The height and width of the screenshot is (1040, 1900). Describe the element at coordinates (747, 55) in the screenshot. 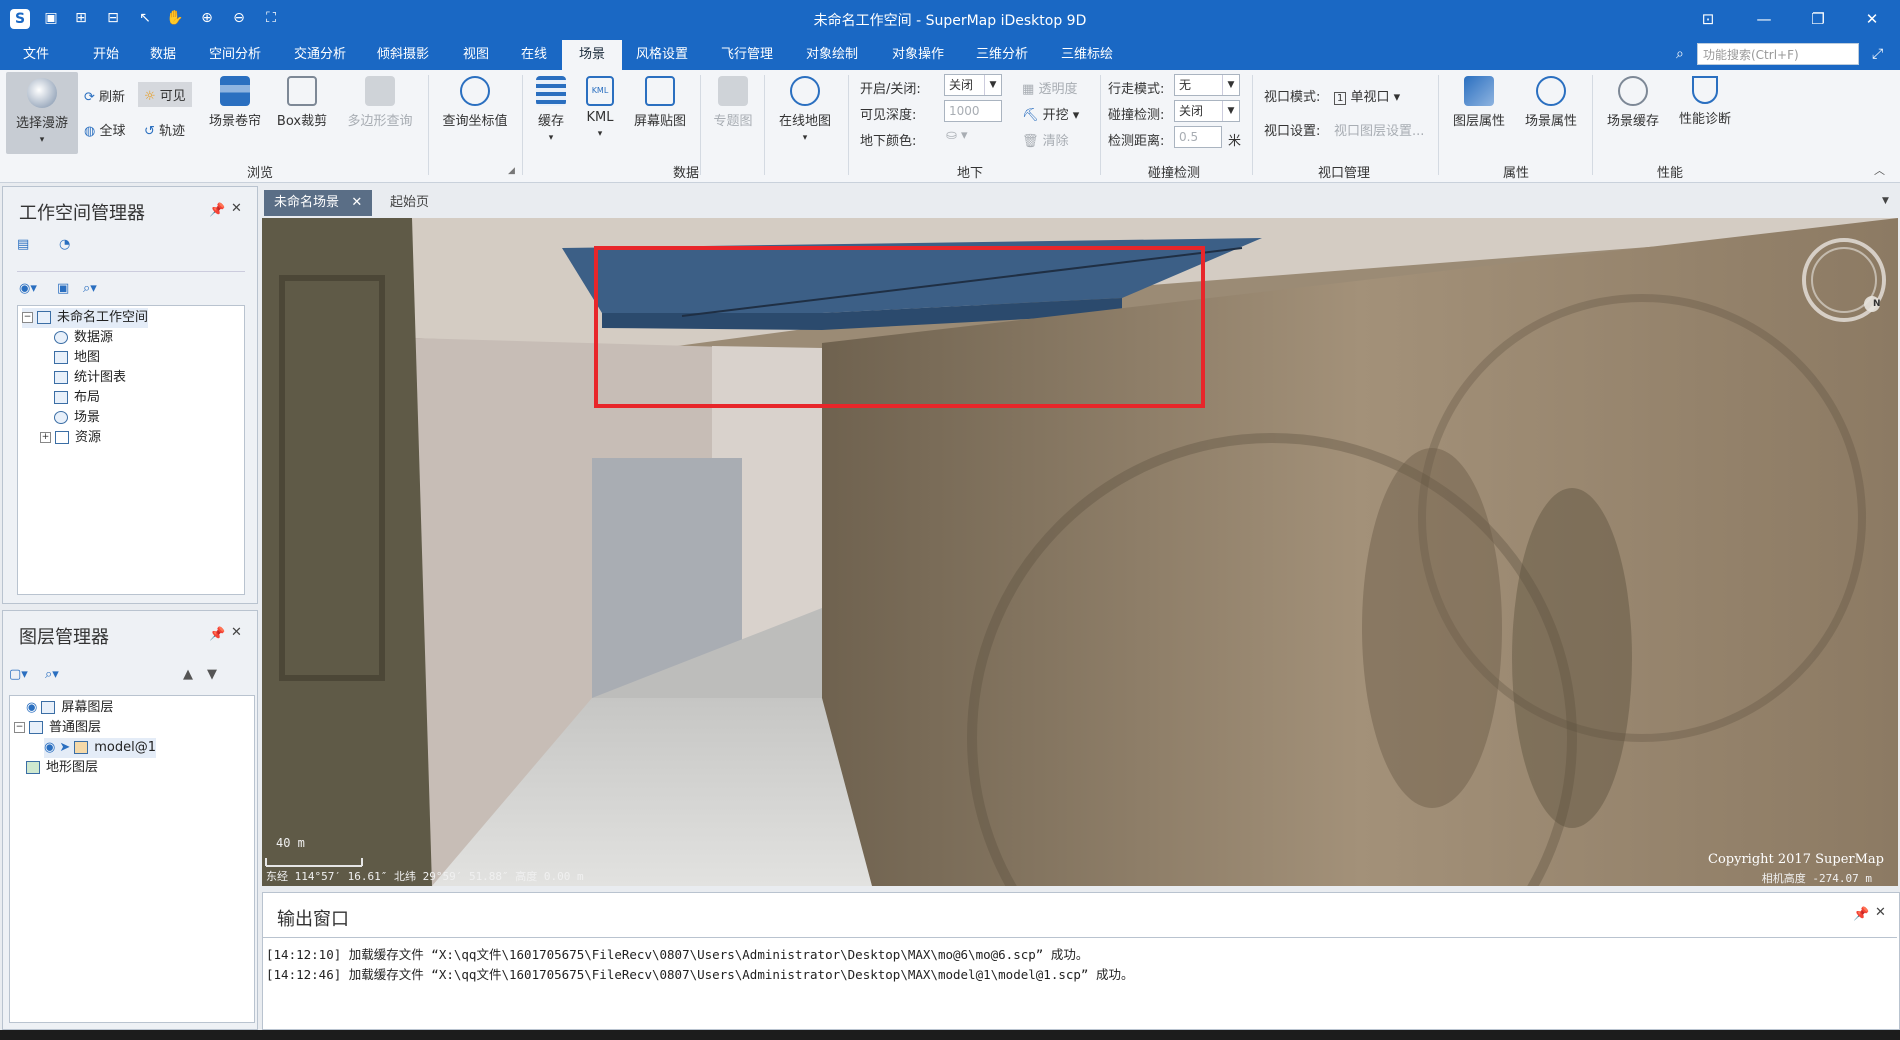

I see `tab-flight-manage: 飞行管理` at that location.